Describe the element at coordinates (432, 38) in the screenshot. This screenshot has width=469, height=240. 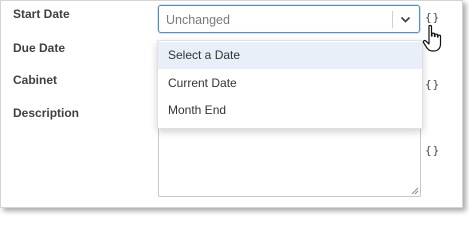
I see `hand-pointer-icon` at that location.